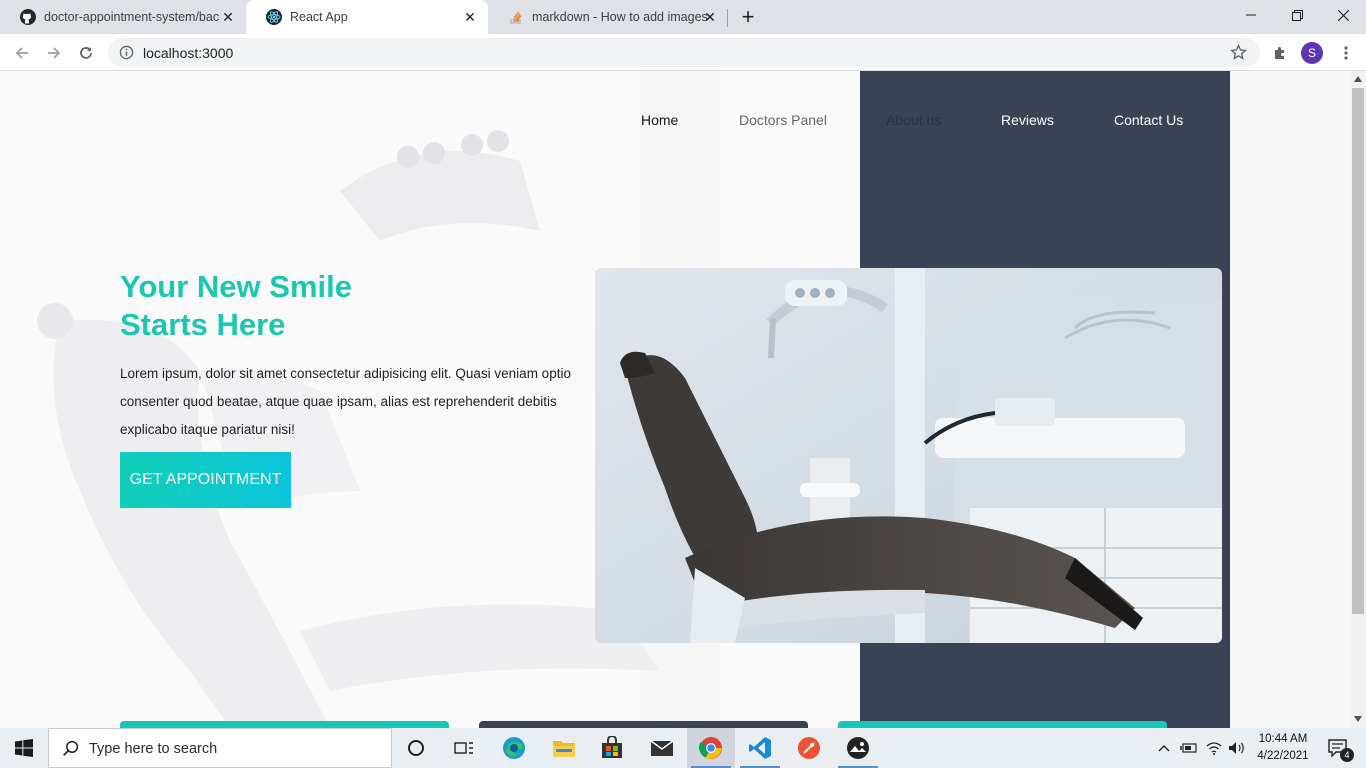  I want to click on scrollbar-thumb, so click(1358, 351).